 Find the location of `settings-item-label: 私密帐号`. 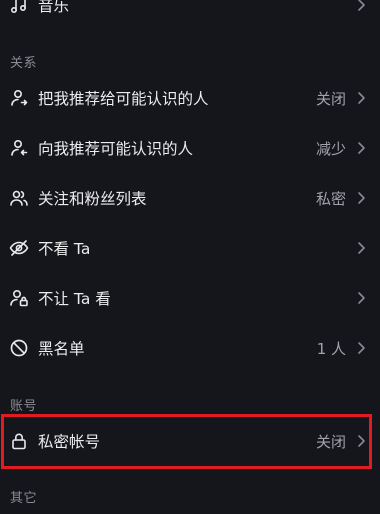

settings-item-label: 私密帐号 is located at coordinates (69, 442).